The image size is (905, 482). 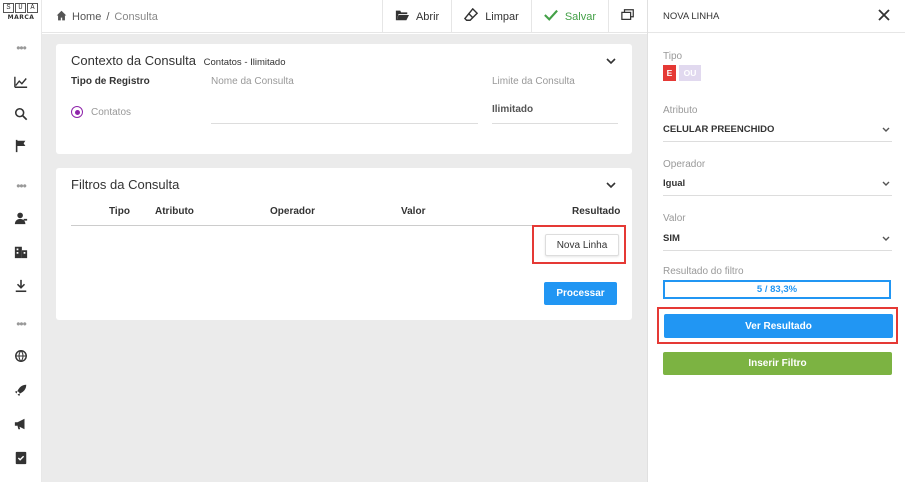 What do you see at coordinates (777, 186) in the screenshot?
I see `operador-select: Igual` at bounding box center [777, 186].